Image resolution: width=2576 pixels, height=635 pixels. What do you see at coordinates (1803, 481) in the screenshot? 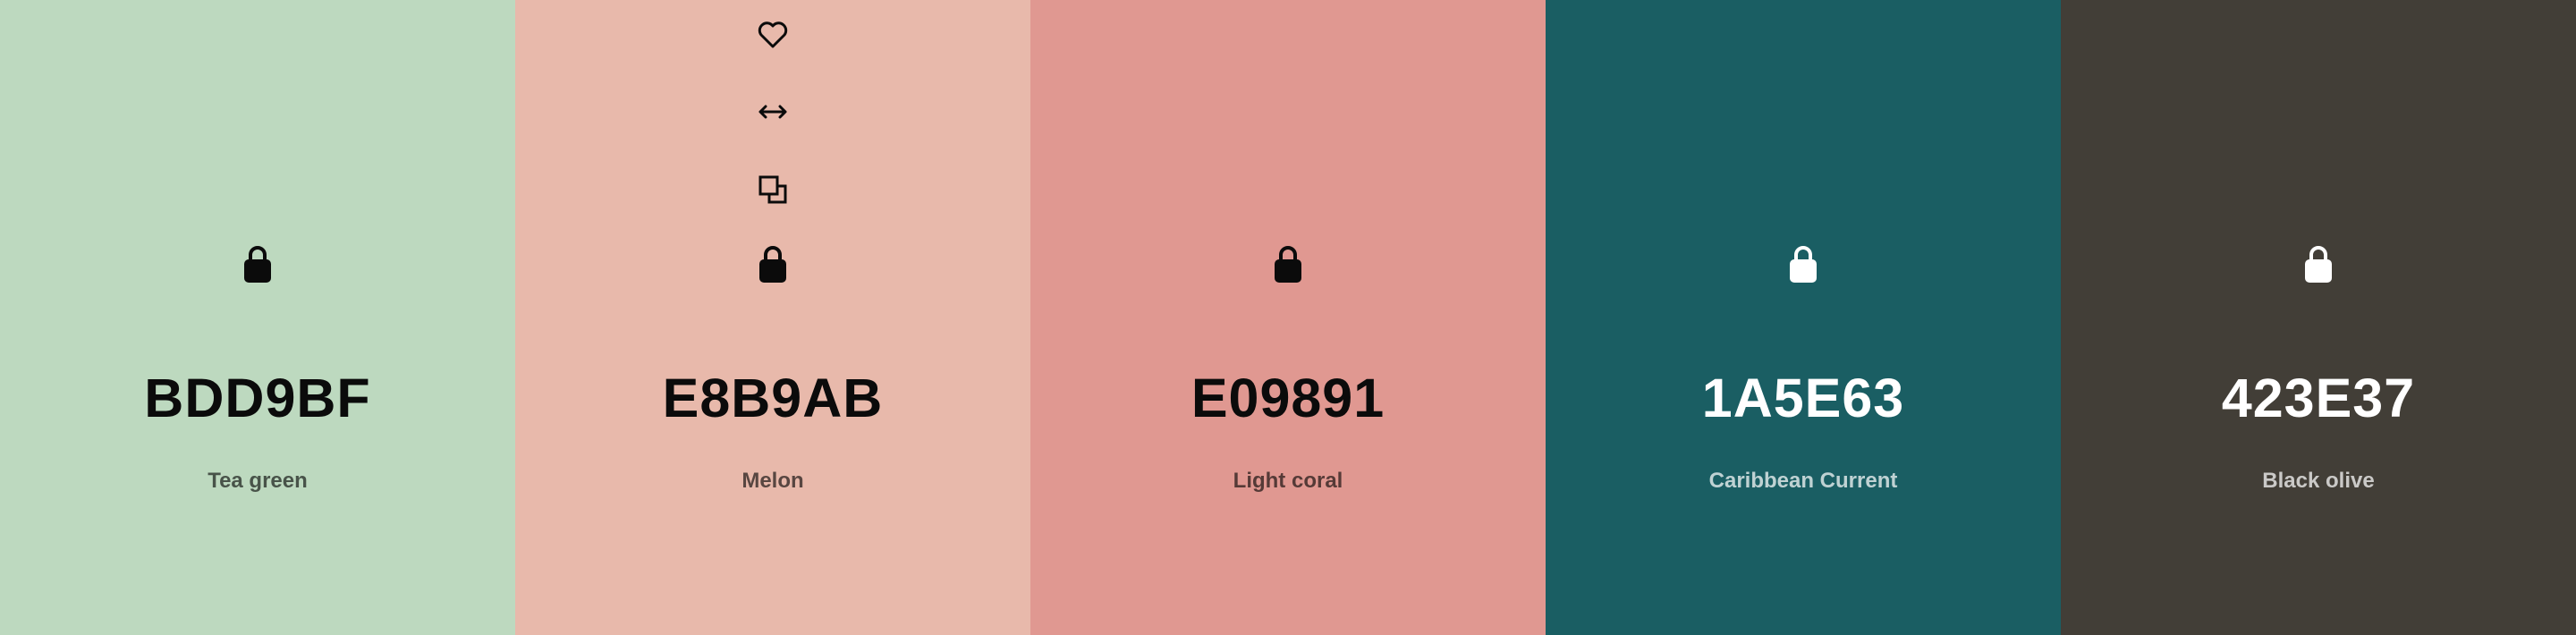
I see `color-name: Caribbean Current` at bounding box center [1803, 481].